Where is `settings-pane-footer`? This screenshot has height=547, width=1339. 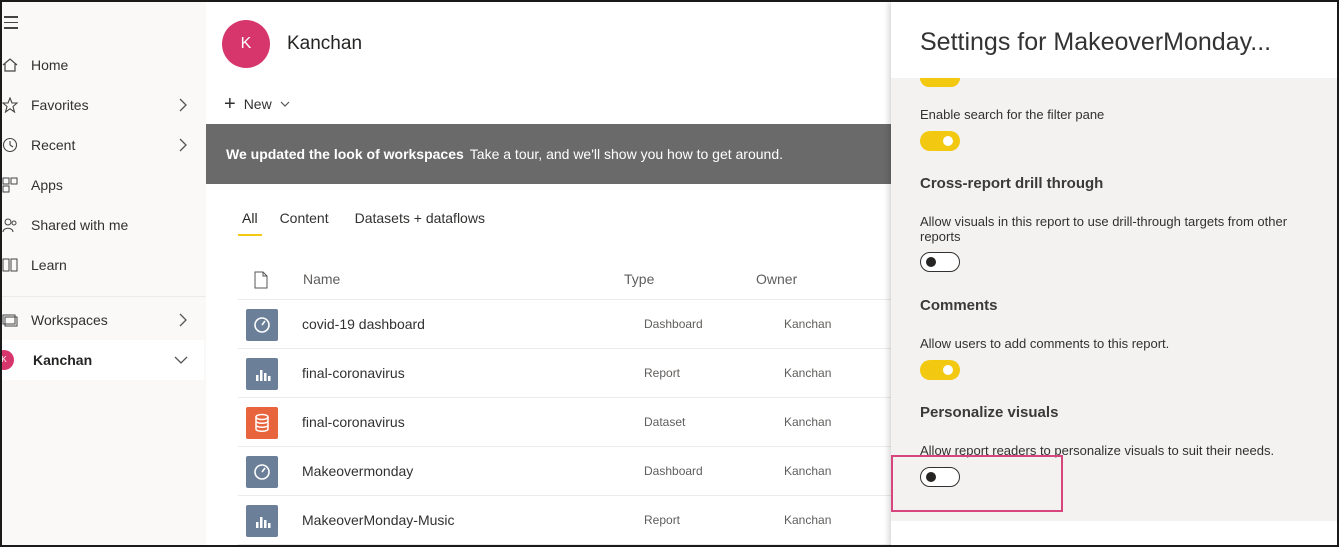
settings-pane-footer is located at coordinates (1114, 533).